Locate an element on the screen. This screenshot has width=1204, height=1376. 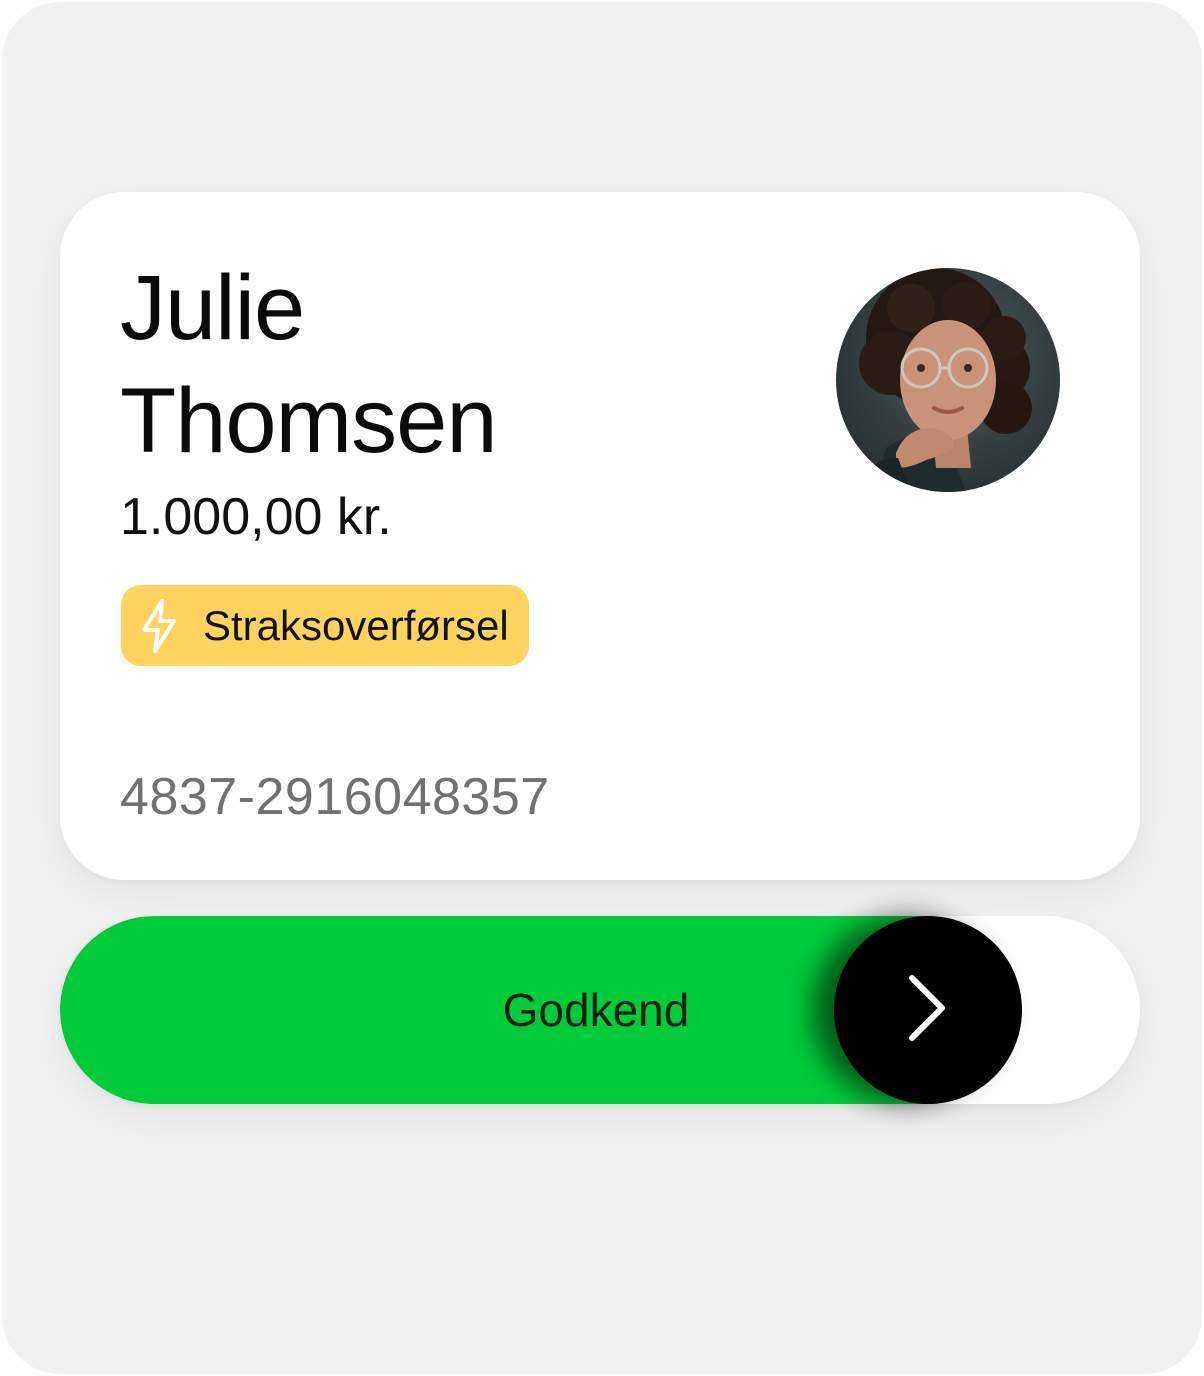
slider-knob is located at coordinates (928, 1010).